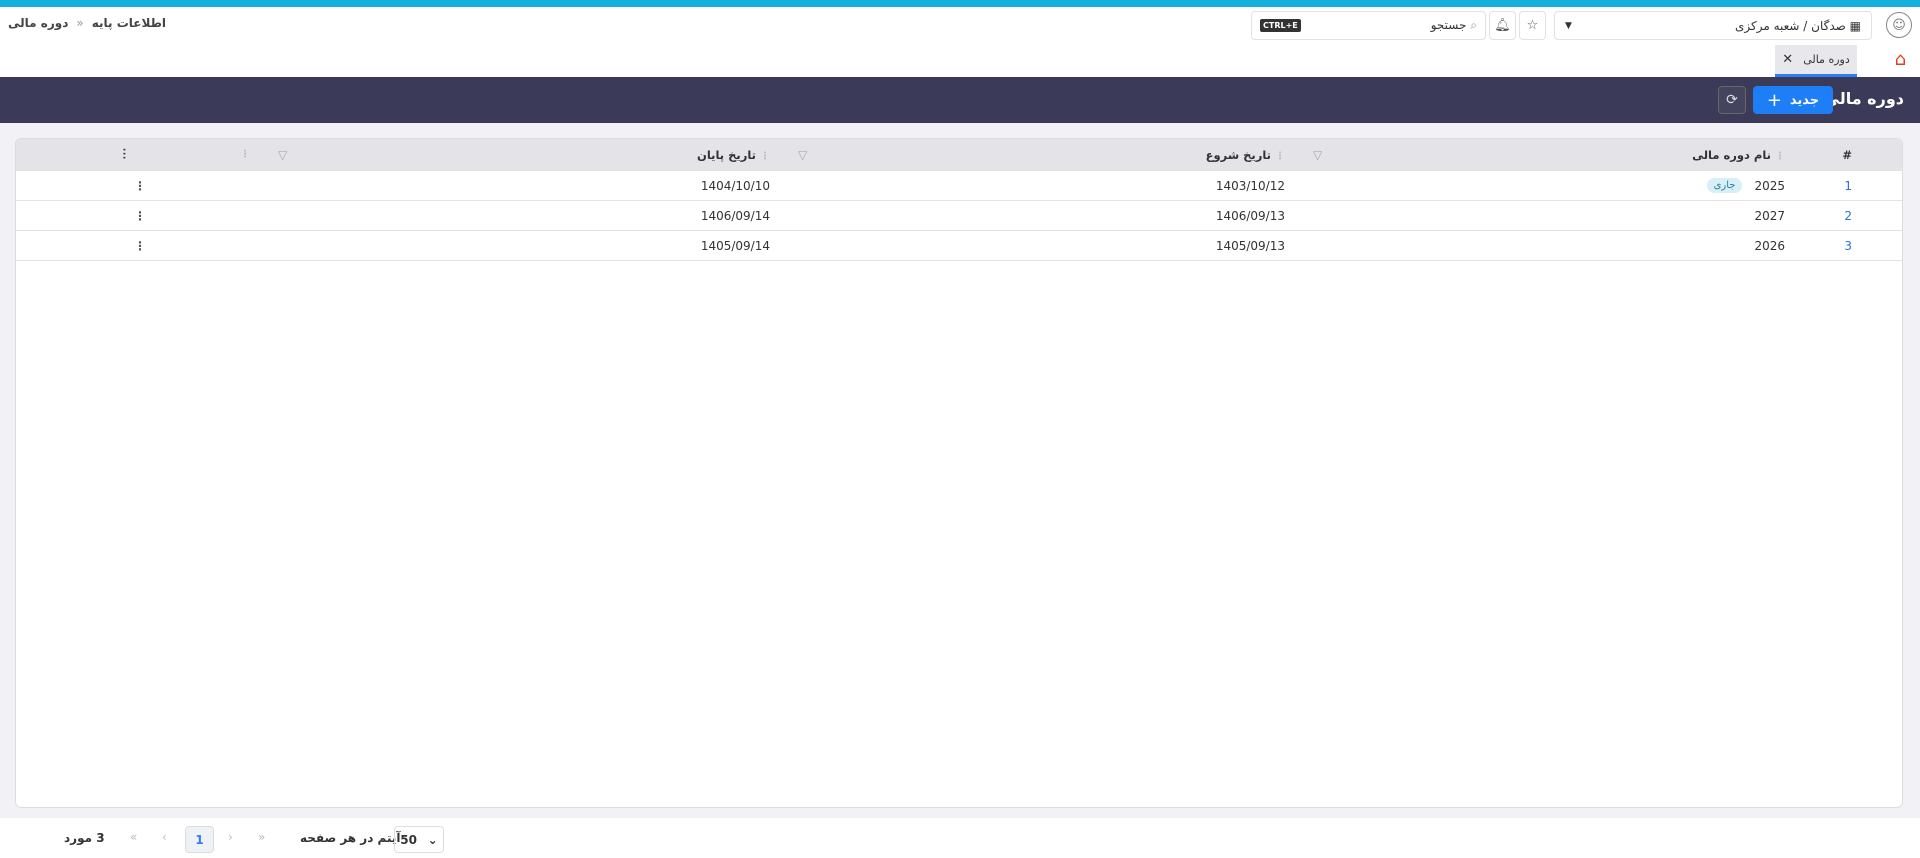 The width and height of the screenshot is (1920, 858). Describe the element at coordinates (38, 23) in the screenshot. I see `breadcrumb-item: دوره مالی` at that location.